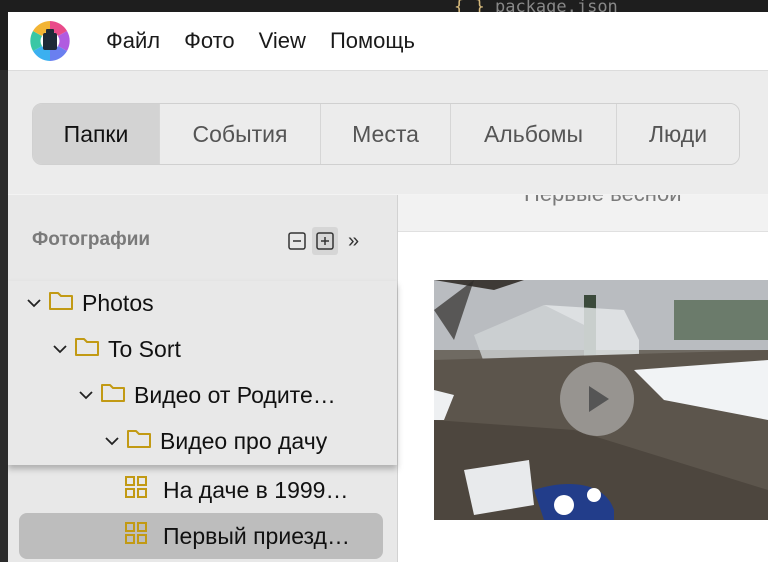 The height and width of the screenshot is (562, 768). I want to click on tree-item-label: Photos, so click(118, 302).